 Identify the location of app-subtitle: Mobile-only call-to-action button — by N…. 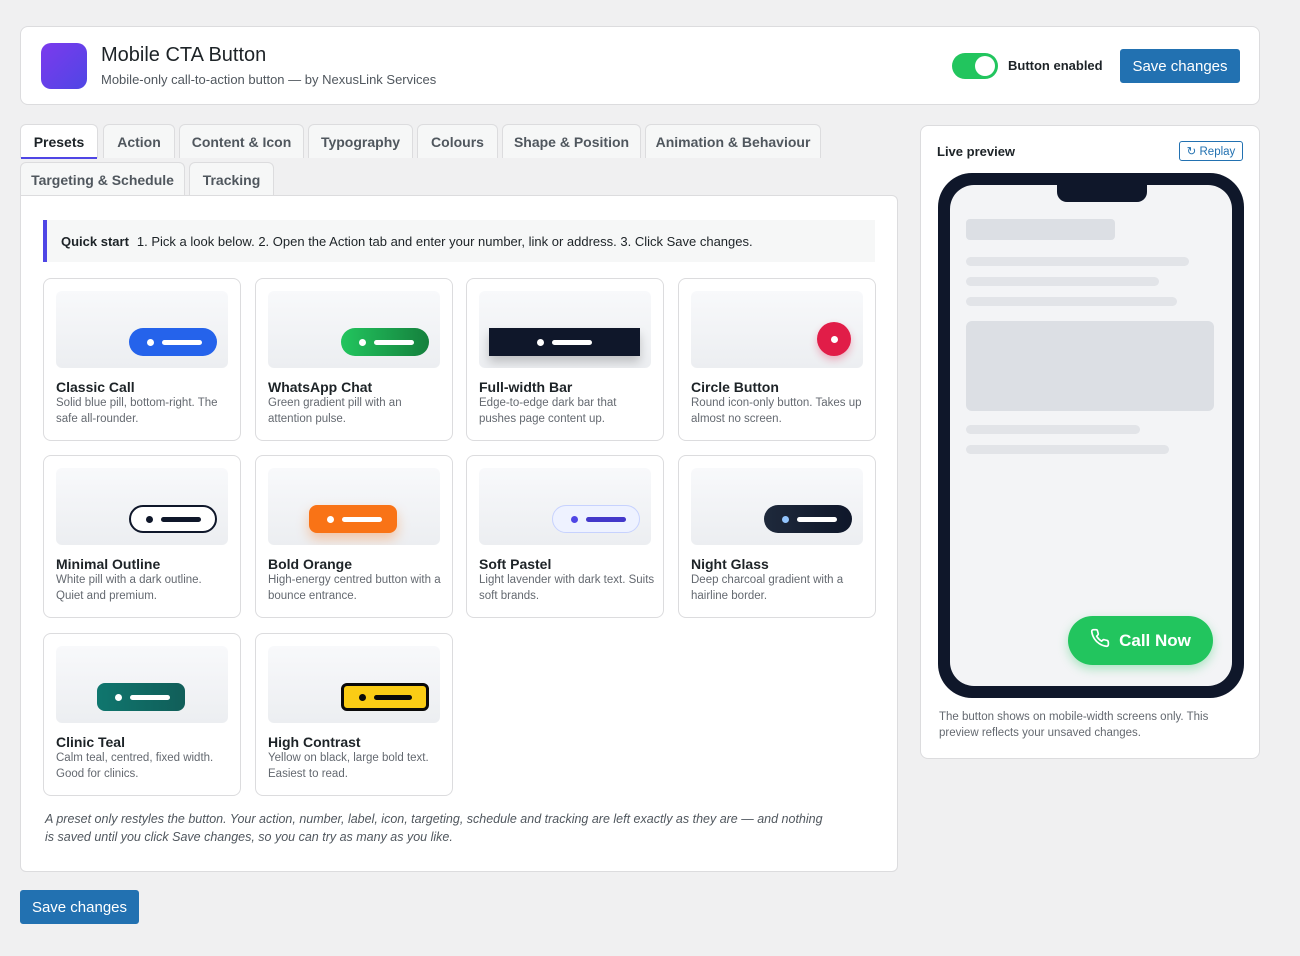
(269, 79).